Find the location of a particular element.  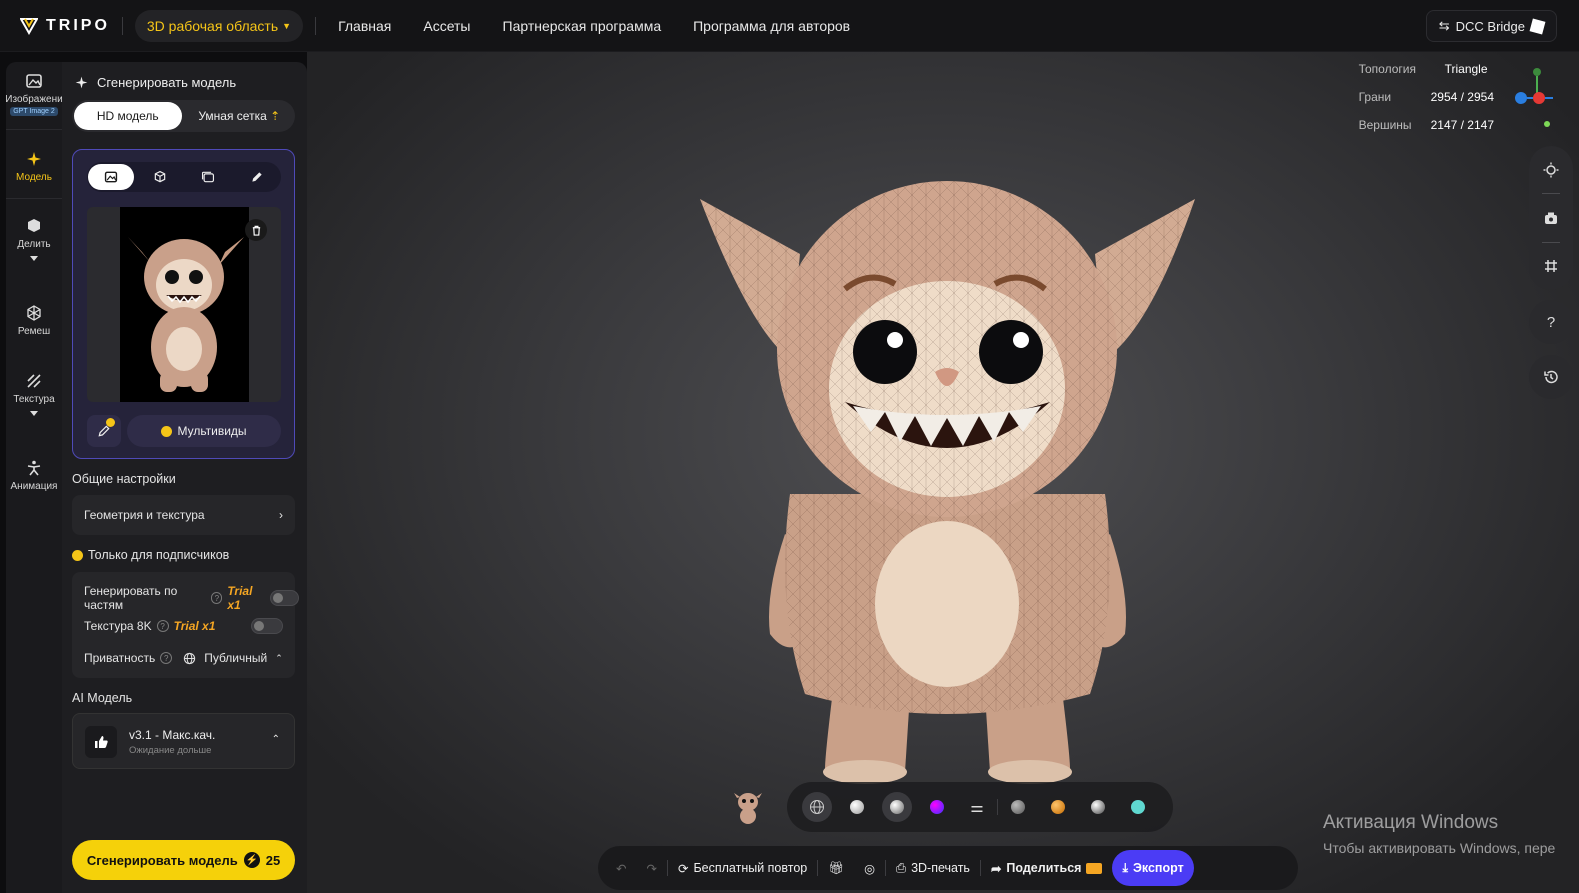

rail-item-remesh: Ремеш is located at coordinates (34, 320).